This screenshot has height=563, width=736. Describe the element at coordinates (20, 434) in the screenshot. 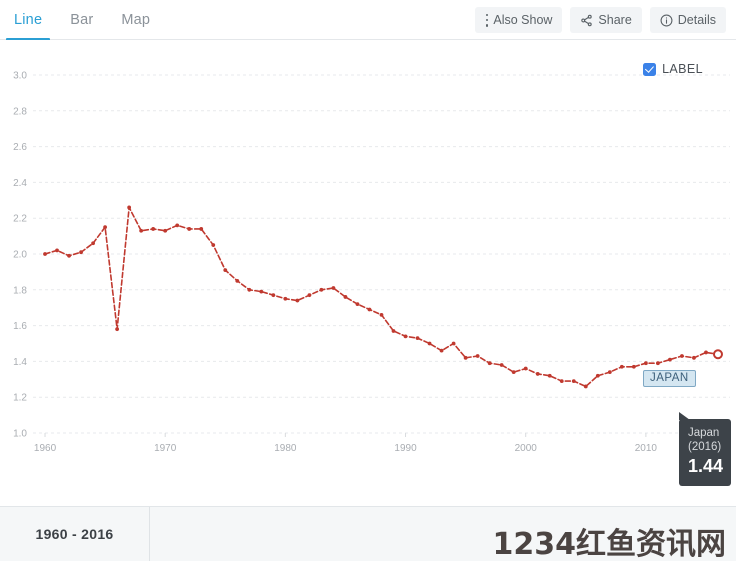

I see `y-axis-tick-label: 1.0` at that location.